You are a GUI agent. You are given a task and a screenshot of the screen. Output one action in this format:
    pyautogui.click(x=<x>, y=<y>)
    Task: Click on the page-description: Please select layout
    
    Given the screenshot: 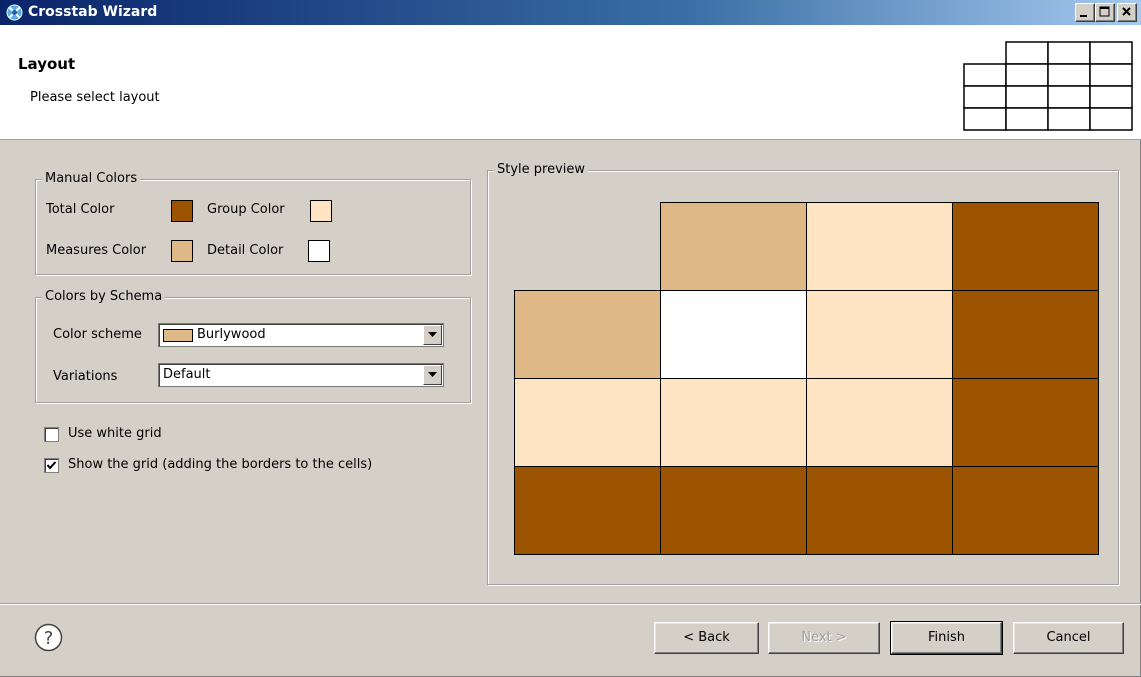 What is the action you would take?
    pyautogui.click(x=95, y=97)
    